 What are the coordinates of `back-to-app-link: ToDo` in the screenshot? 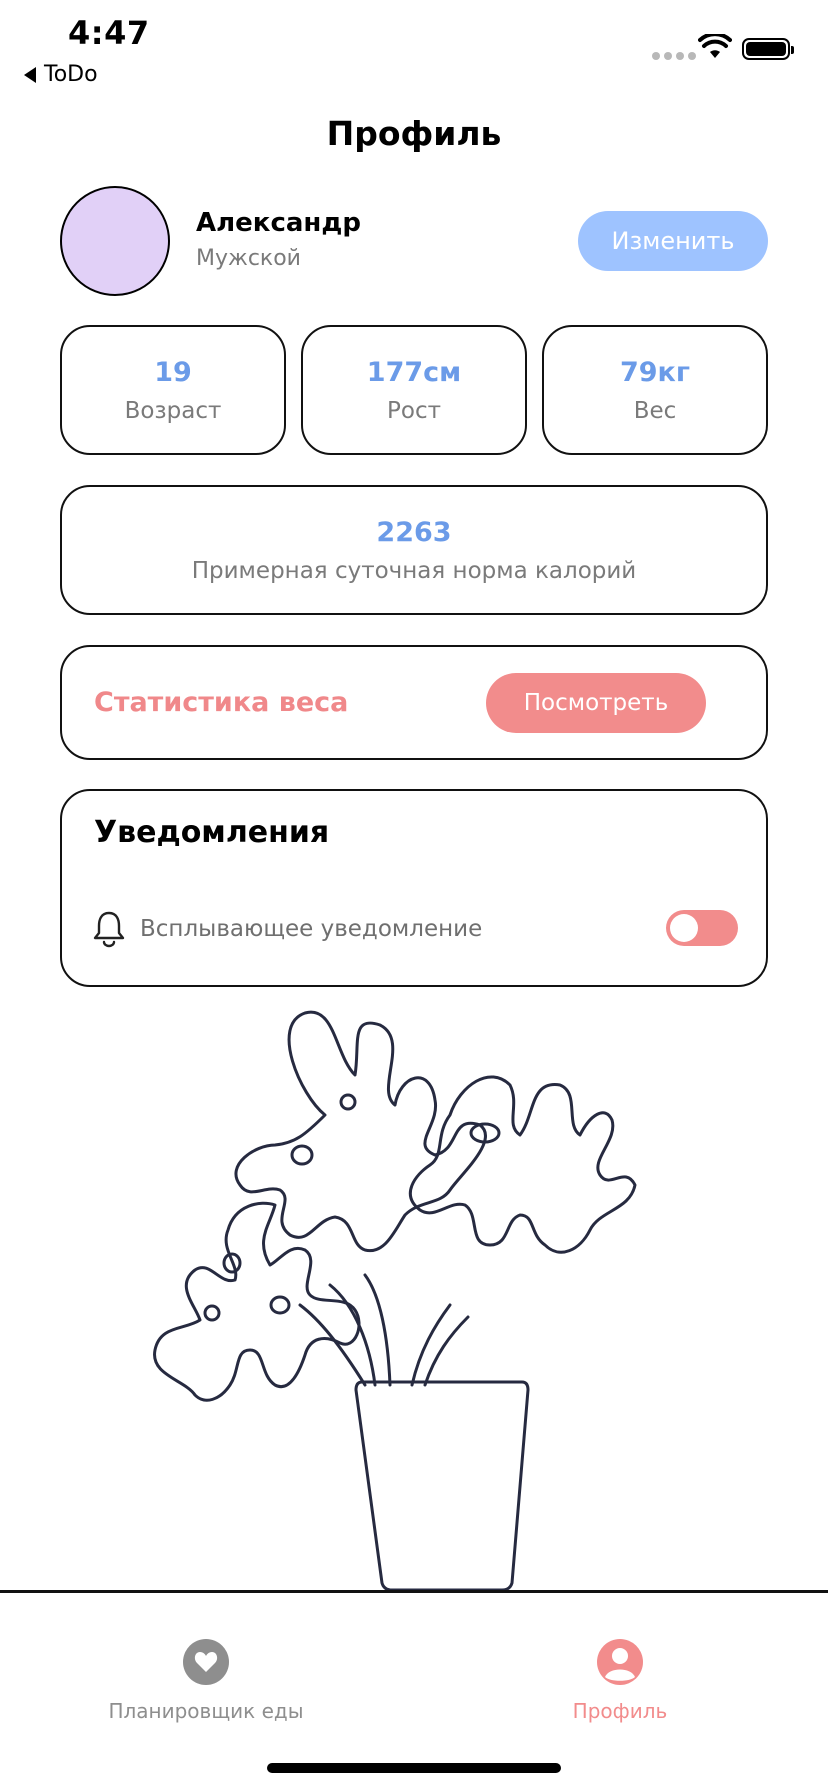 It's located at (61, 74).